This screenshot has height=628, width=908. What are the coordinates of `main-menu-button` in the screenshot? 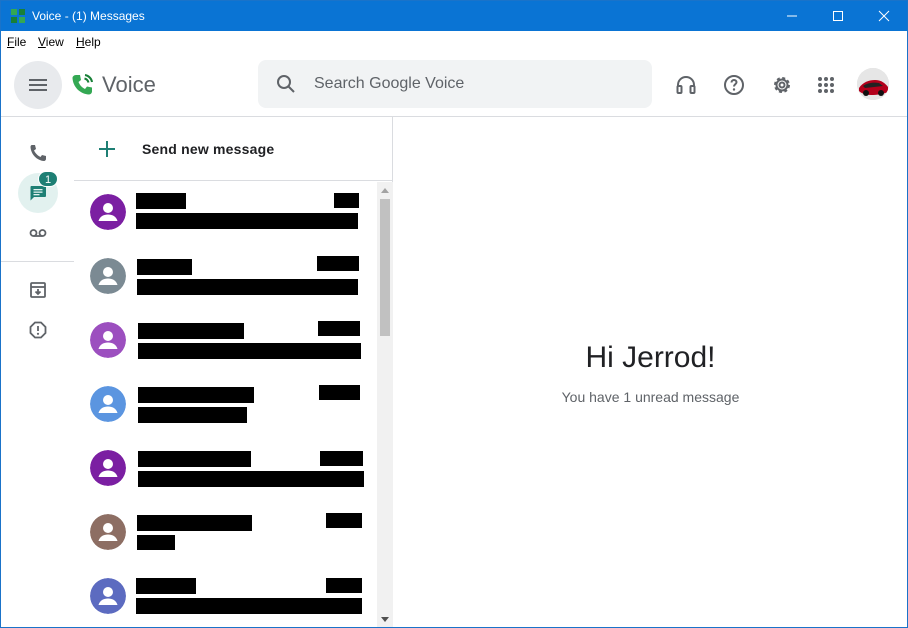 It's located at (38, 85).